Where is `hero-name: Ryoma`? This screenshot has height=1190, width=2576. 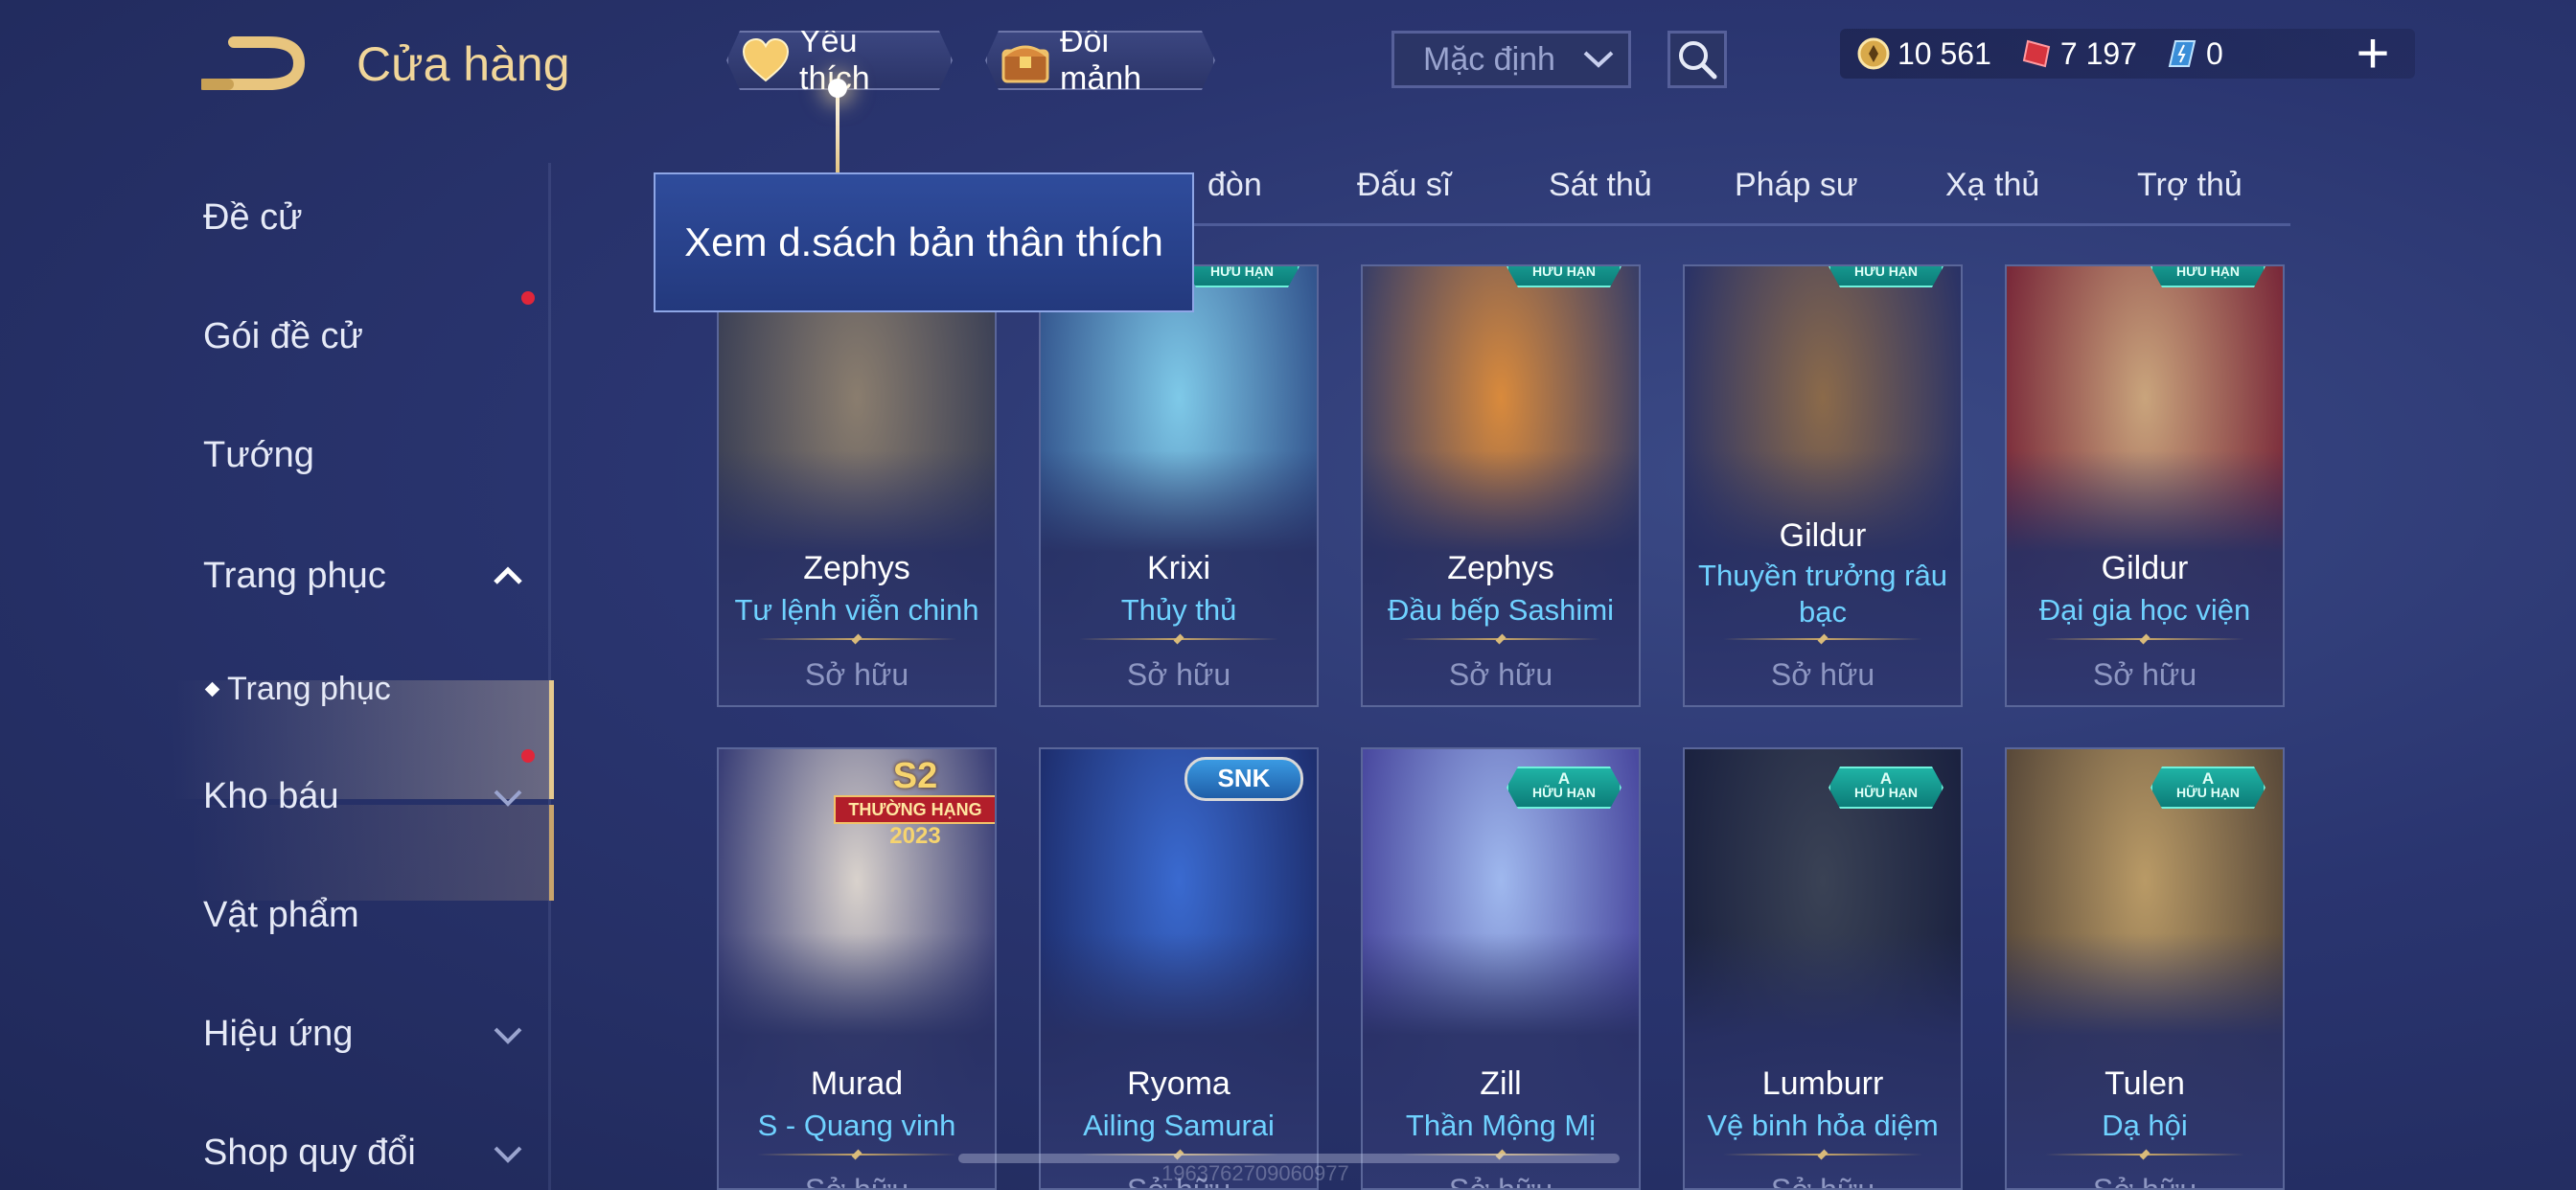
hero-name: Ryoma is located at coordinates (1178, 1083).